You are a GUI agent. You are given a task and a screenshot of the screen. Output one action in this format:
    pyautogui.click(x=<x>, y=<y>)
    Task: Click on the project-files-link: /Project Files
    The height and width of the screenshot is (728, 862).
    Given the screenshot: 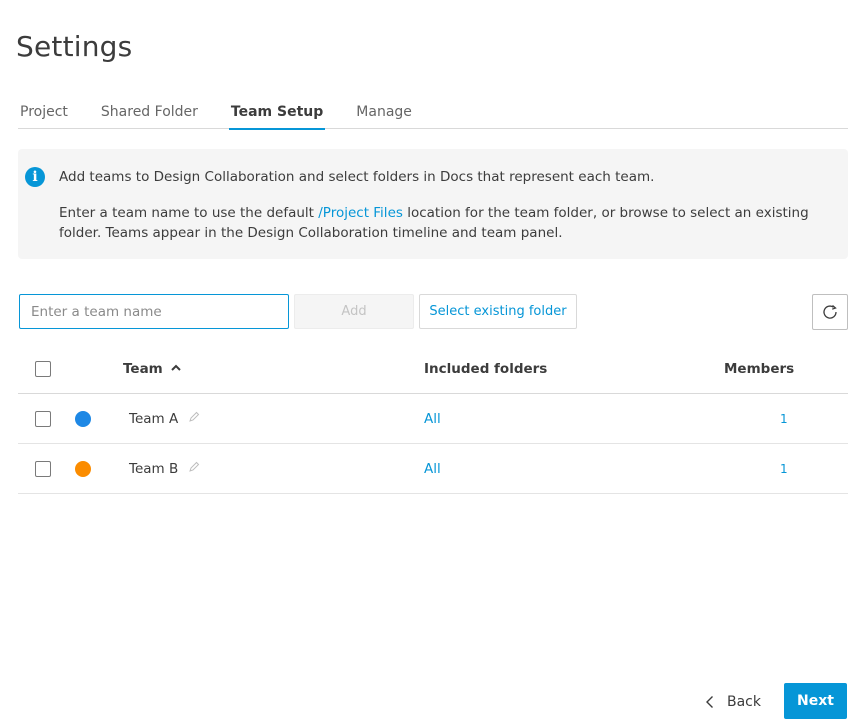 What is the action you would take?
    pyautogui.click(x=360, y=213)
    